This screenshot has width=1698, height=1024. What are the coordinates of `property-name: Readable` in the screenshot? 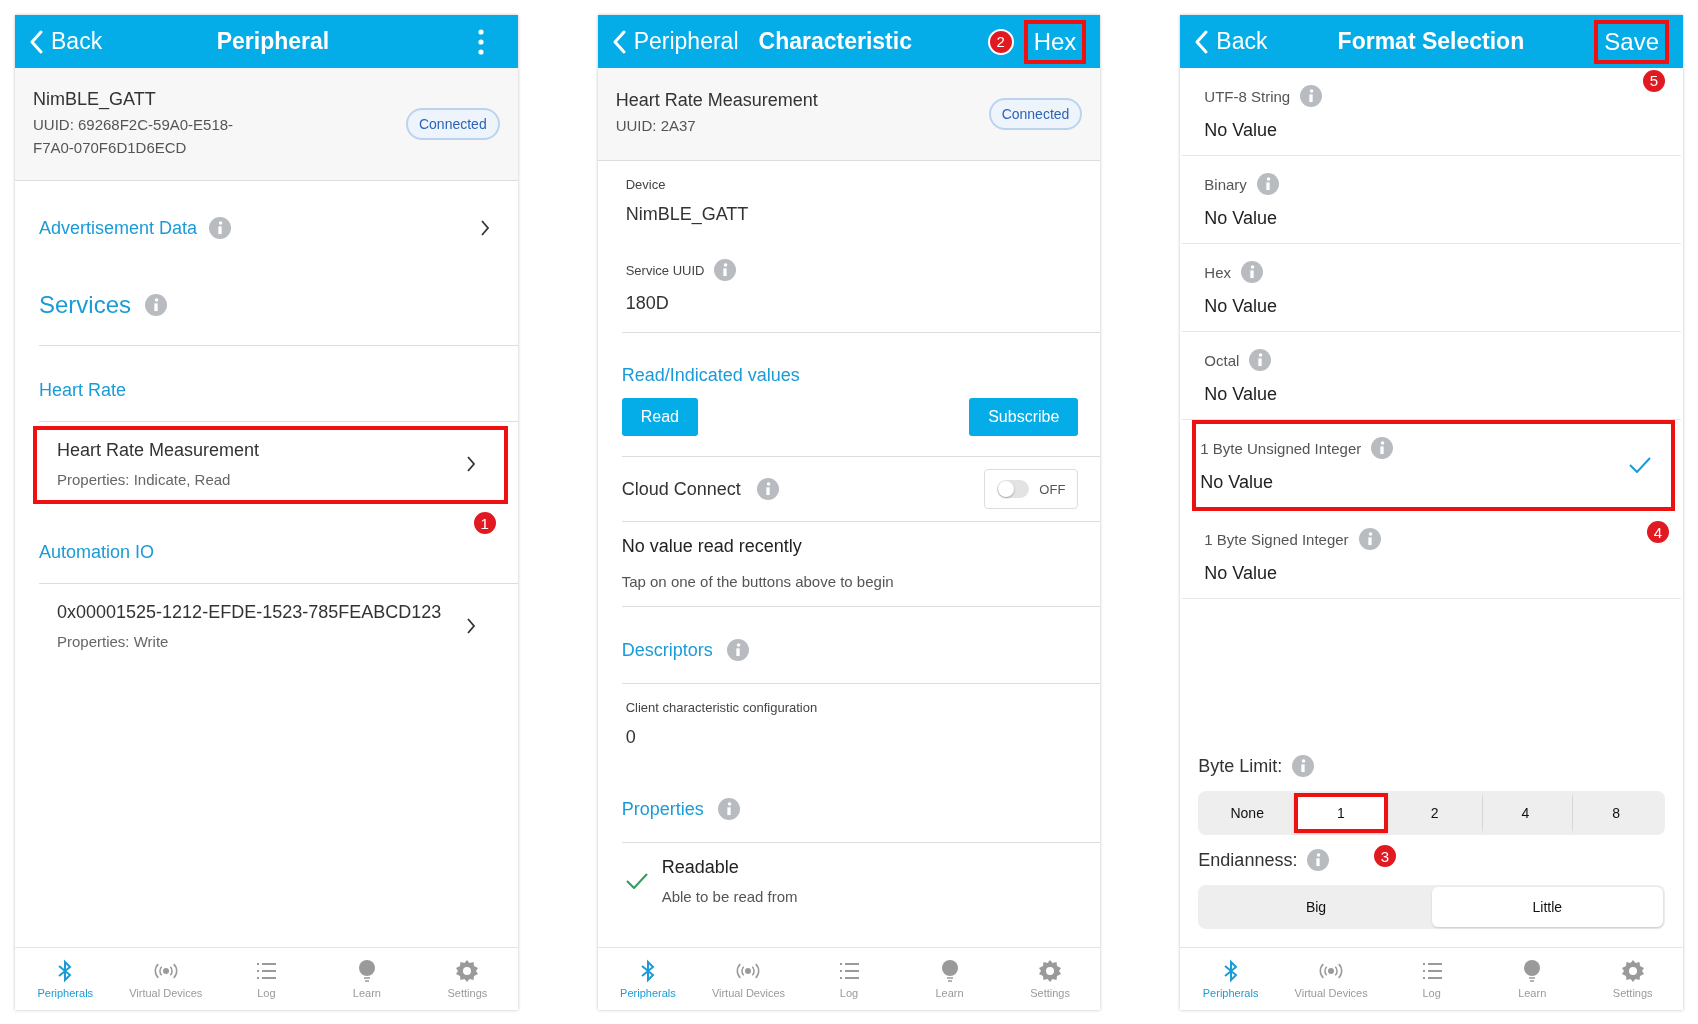 It's located at (700, 867).